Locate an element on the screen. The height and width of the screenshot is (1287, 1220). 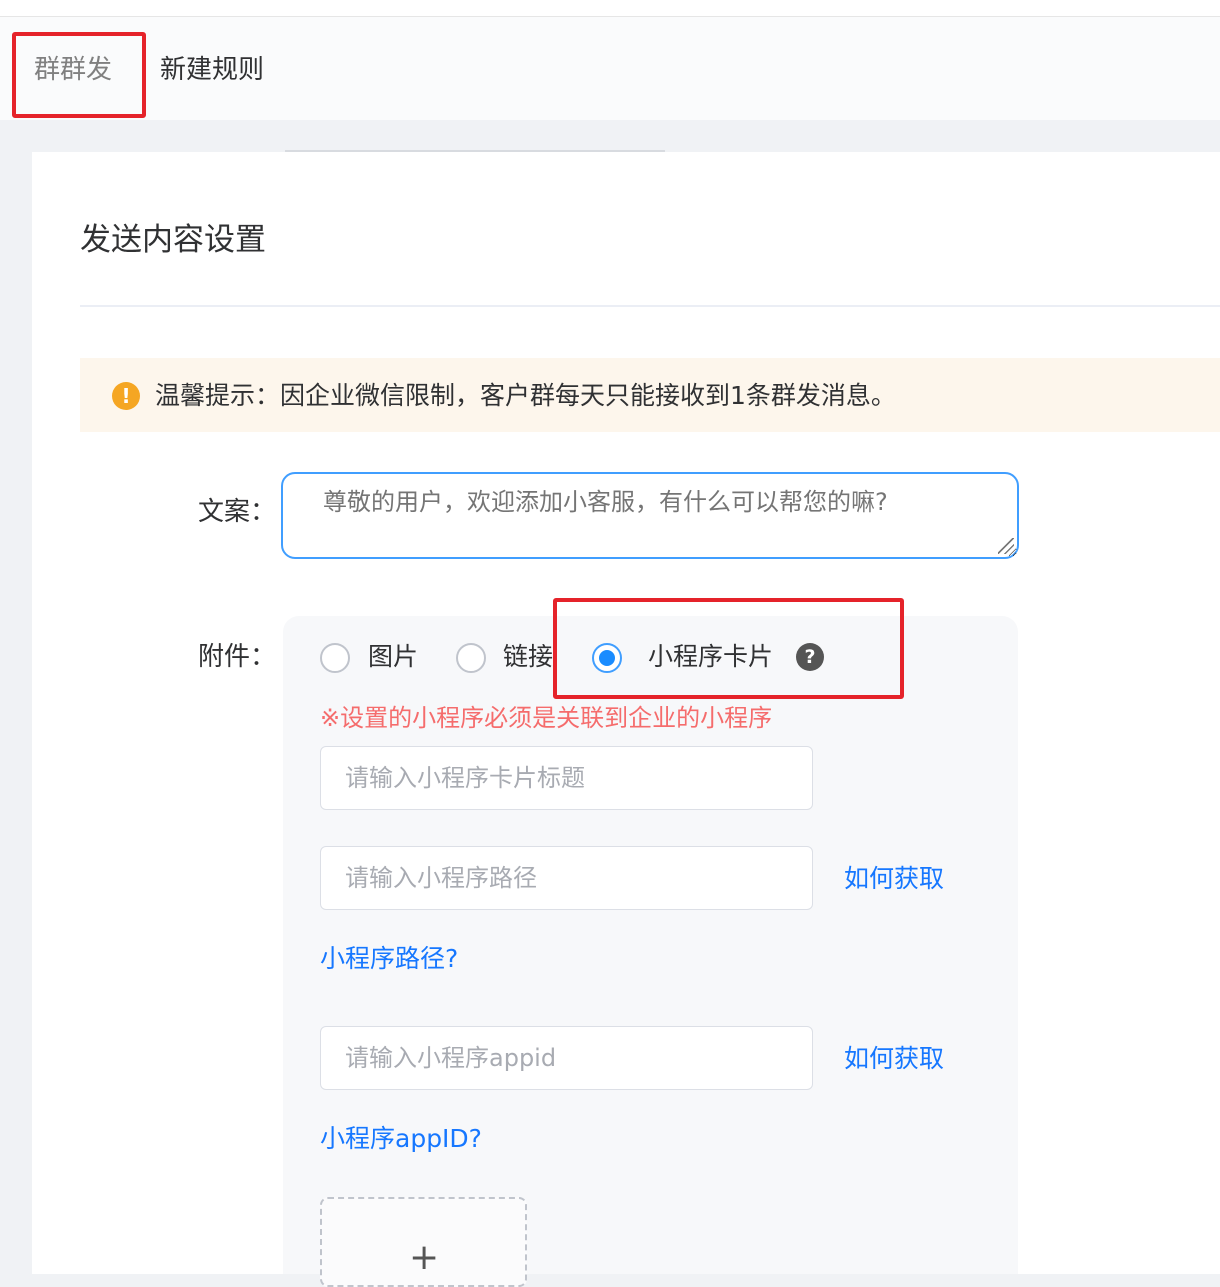
radio-link is located at coordinates (471, 658).